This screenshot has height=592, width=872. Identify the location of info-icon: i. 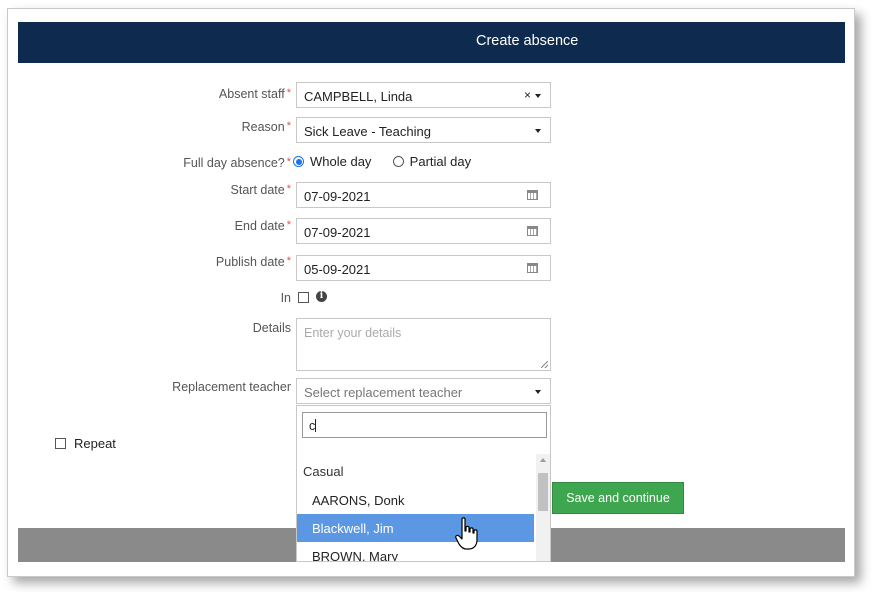
(321, 296).